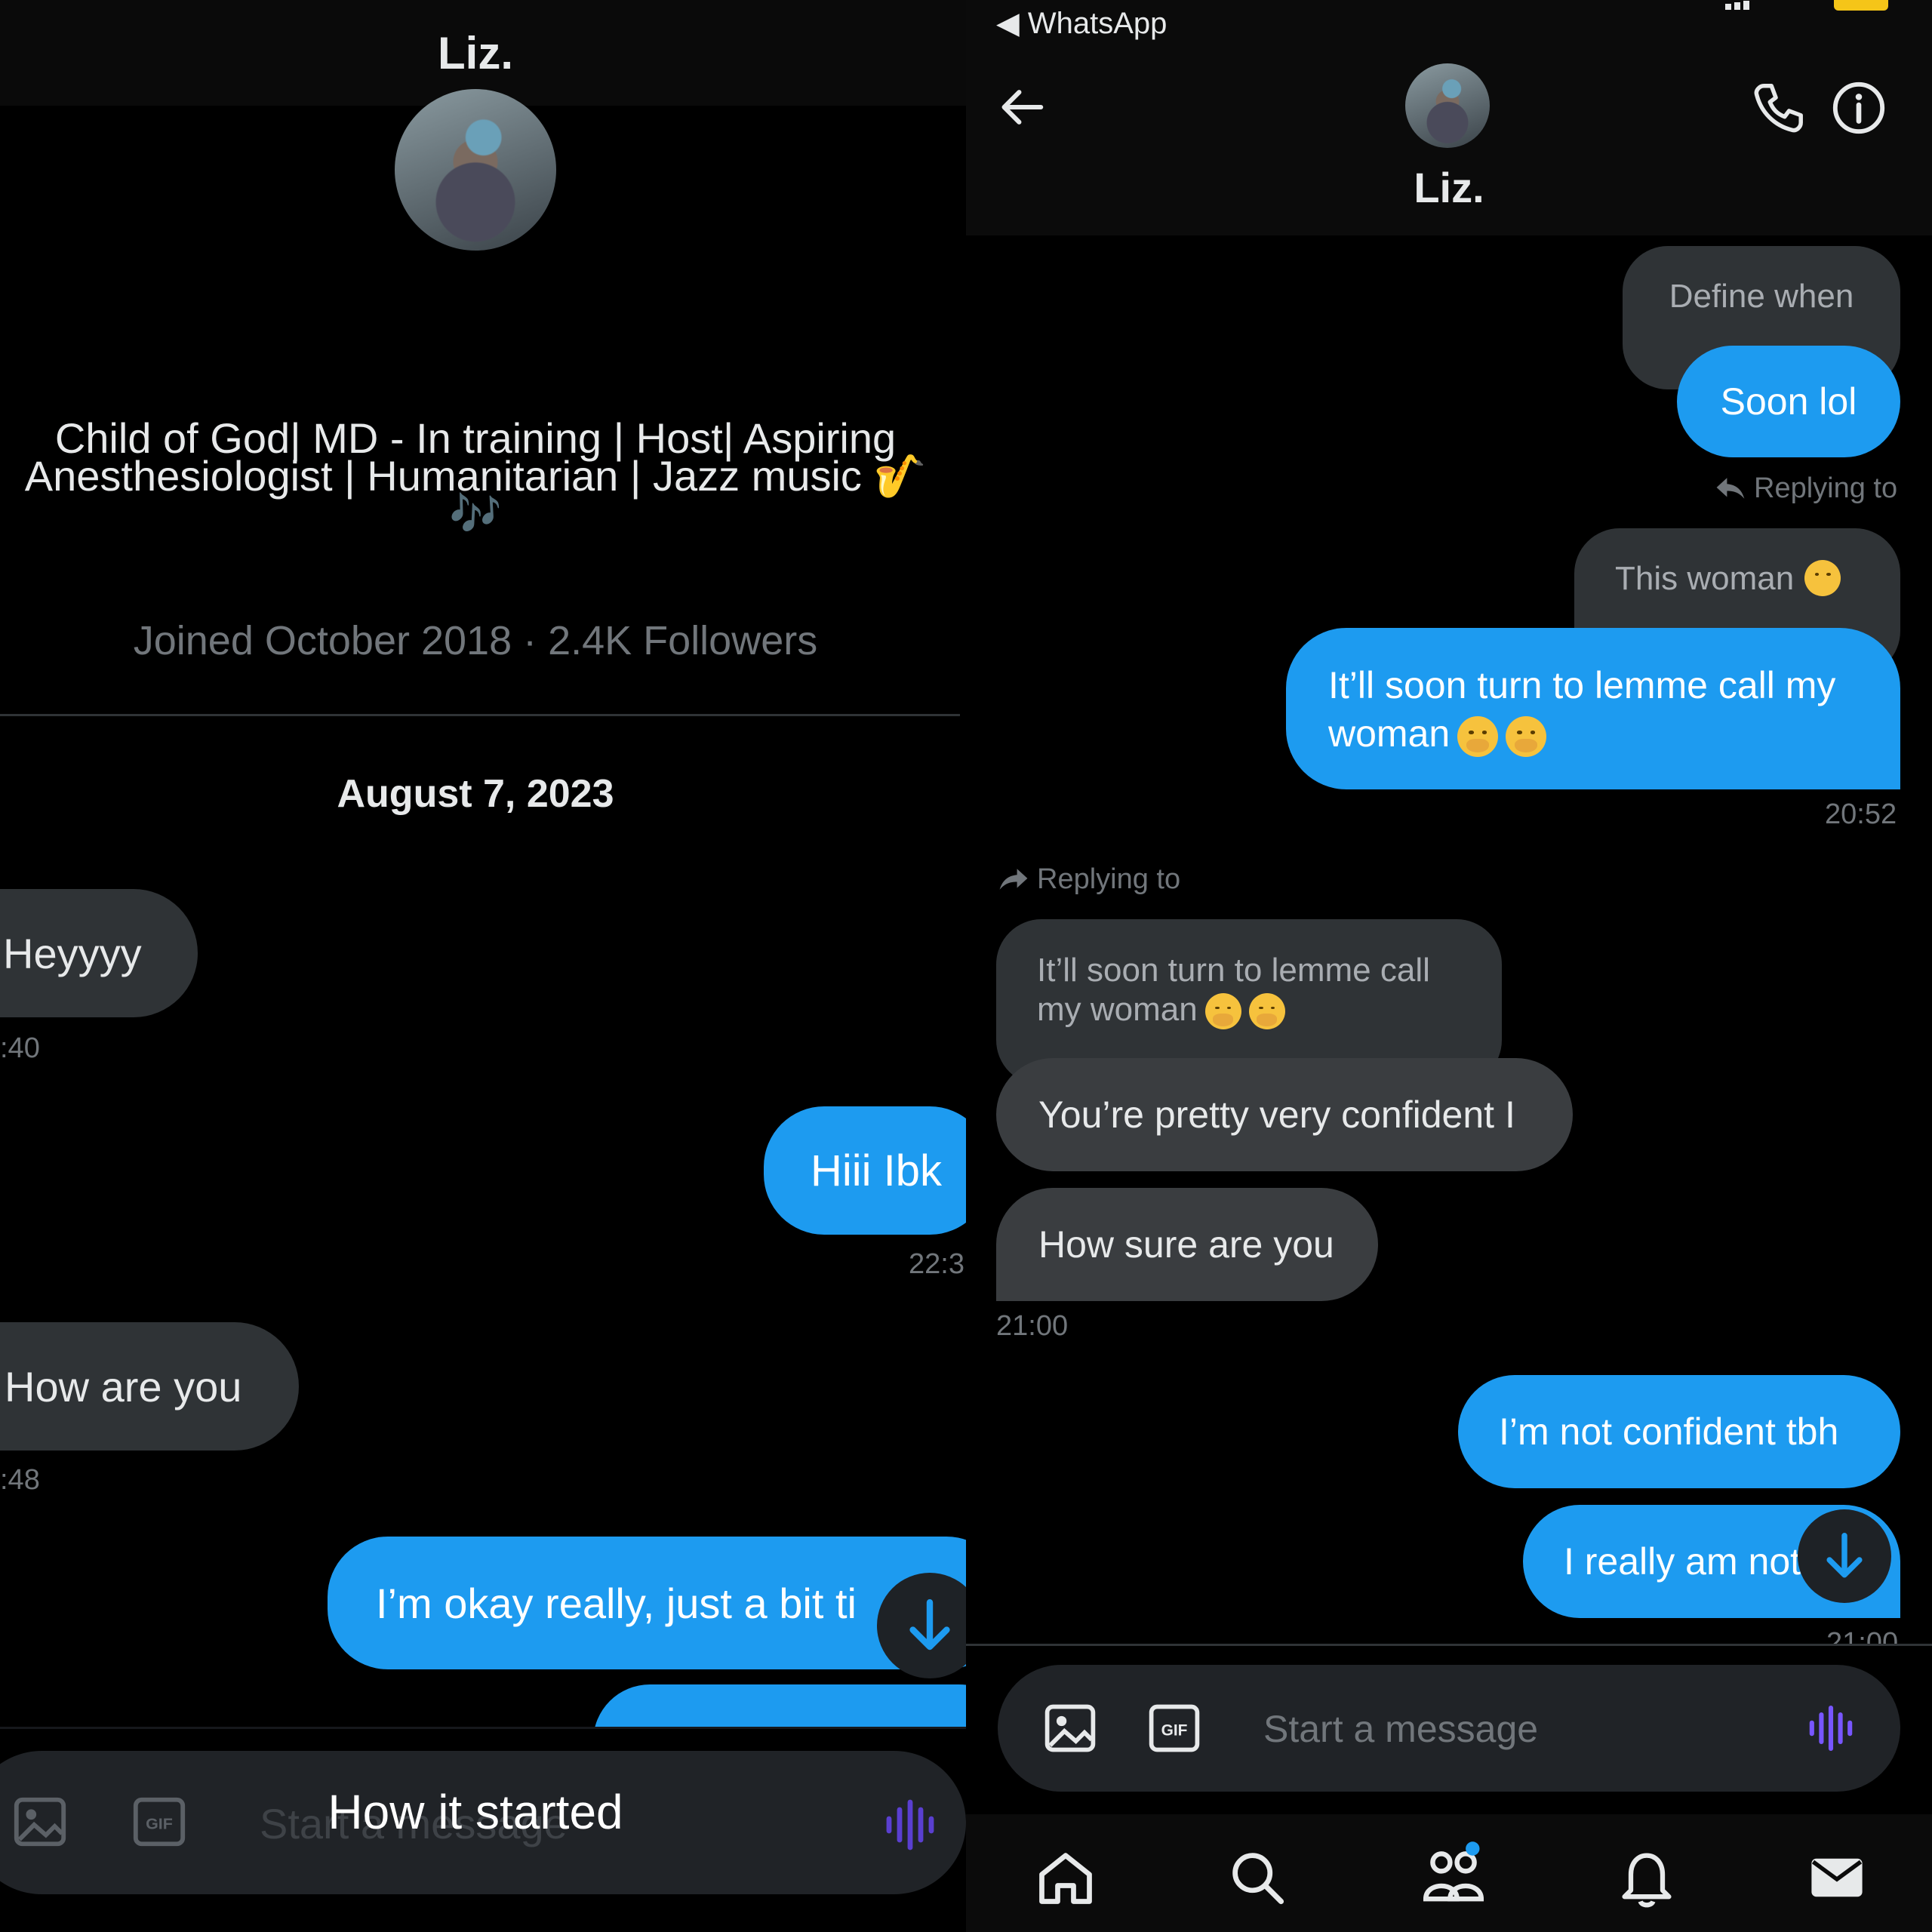 The height and width of the screenshot is (1932, 1932). Describe the element at coordinates (1582, 685) in the screenshot. I see `message-text-line-1: It’ll soon turn to lemme call my` at that location.